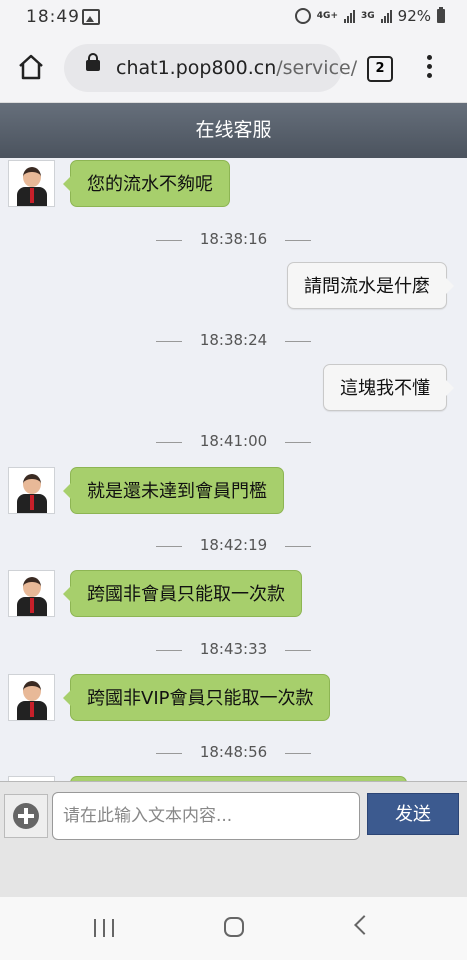 The width and height of the screenshot is (467, 960). Describe the element at coordinates (53, 17) in the screenshot. I see `status-time: 18:49` at that location.